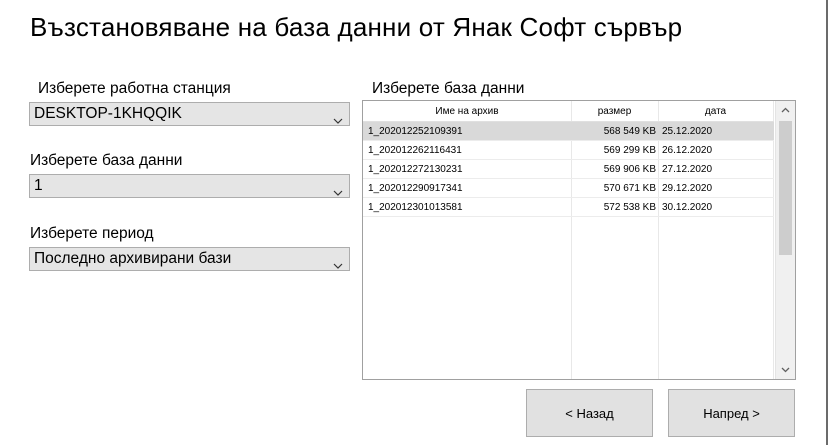 Image resolution: width=828 pixels, height=445 pixels. I want to click on scroll-down-arrow-icon, so click(785, 370).